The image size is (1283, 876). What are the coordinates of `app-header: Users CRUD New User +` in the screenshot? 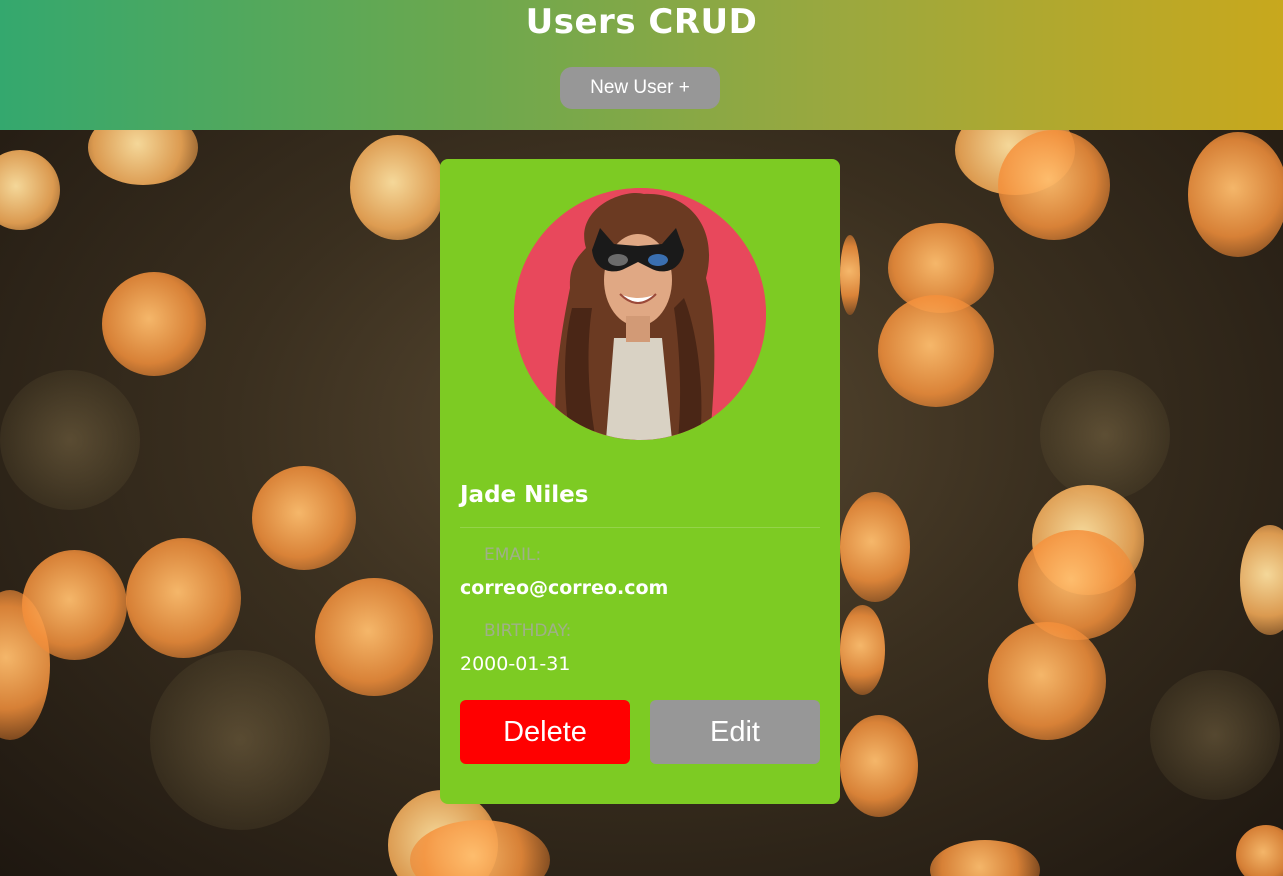 It's located at (641, 65).